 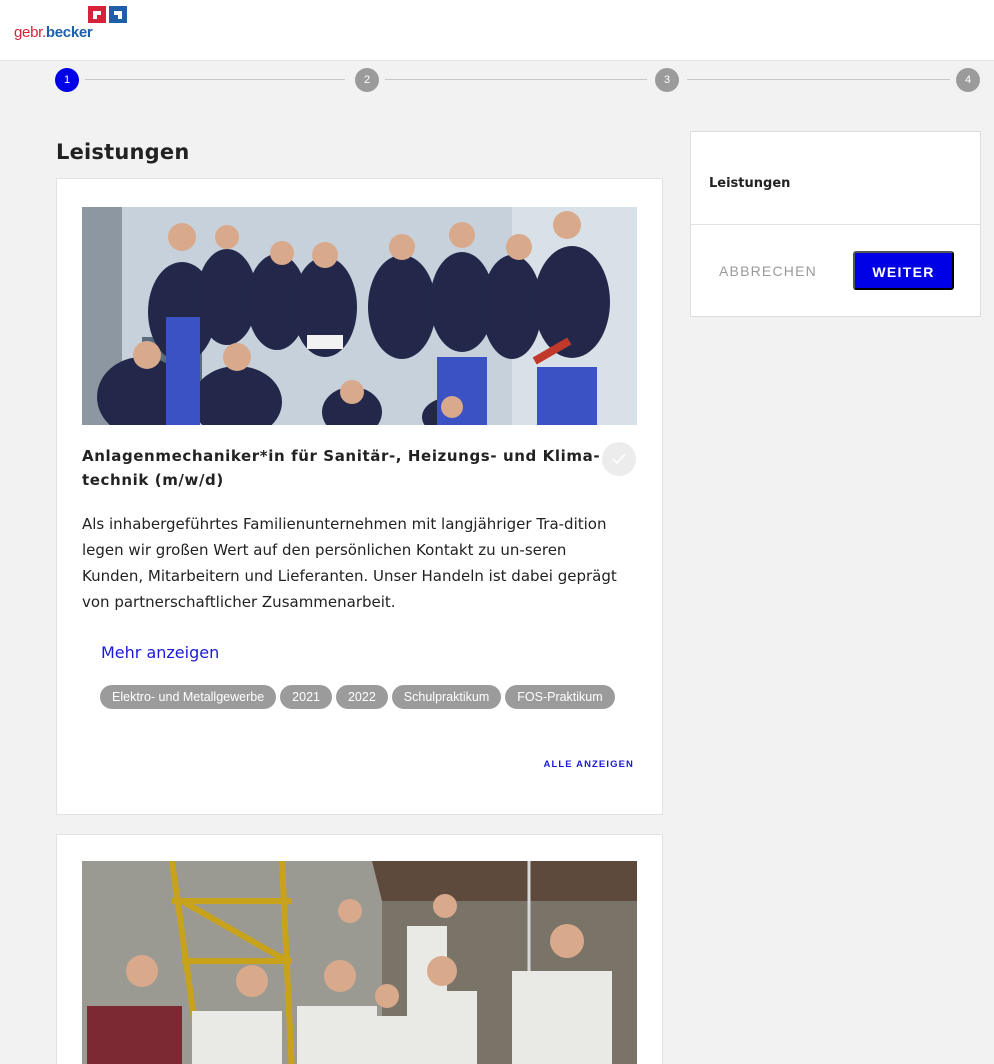 I want to click on logo-prefix: gebr., so click(x=30, y=32).